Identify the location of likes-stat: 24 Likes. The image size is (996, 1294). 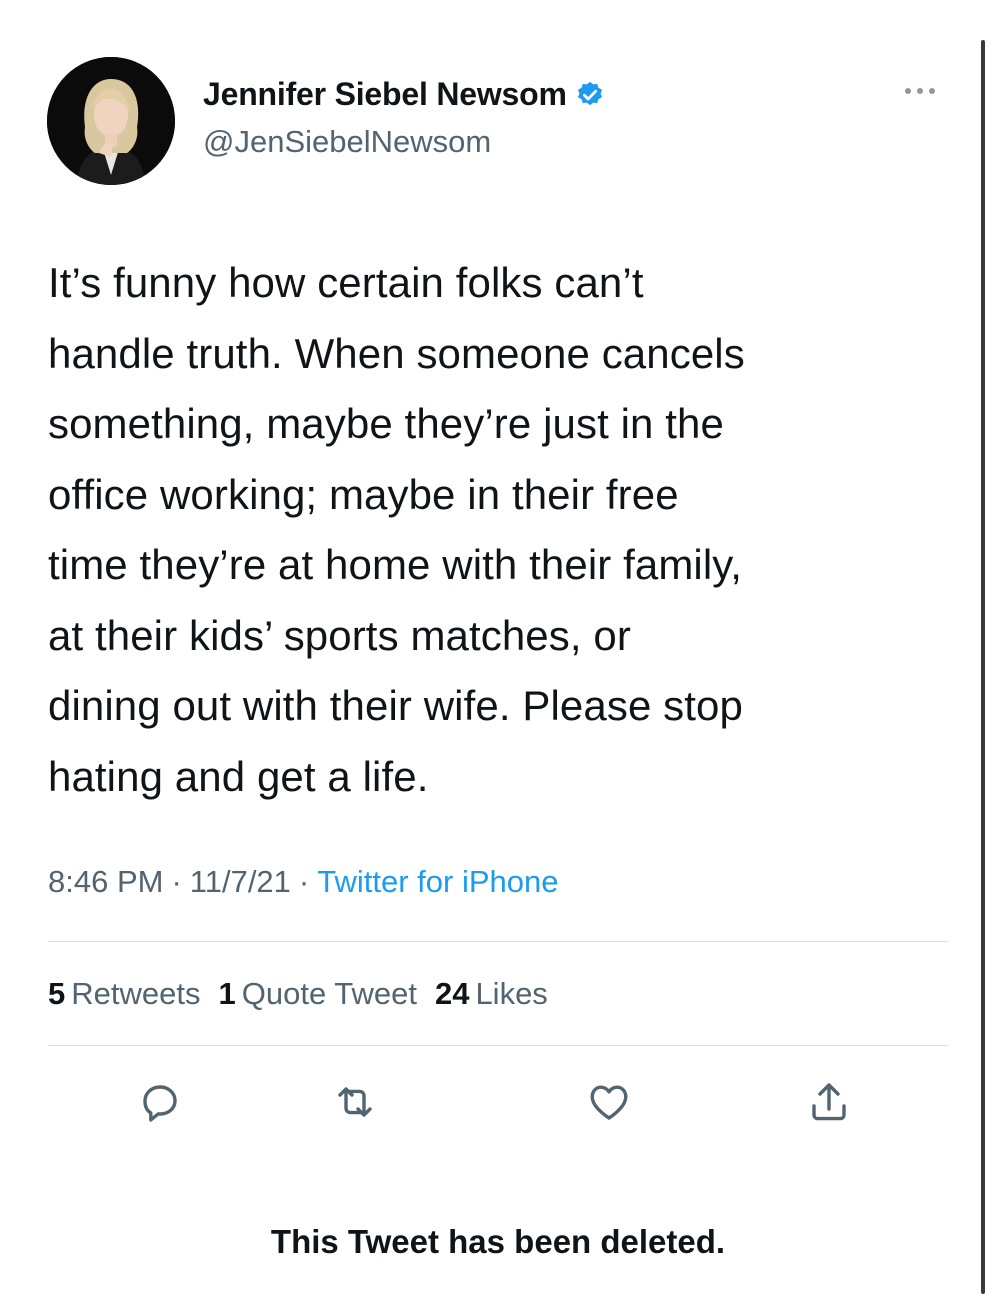
(491, 994).